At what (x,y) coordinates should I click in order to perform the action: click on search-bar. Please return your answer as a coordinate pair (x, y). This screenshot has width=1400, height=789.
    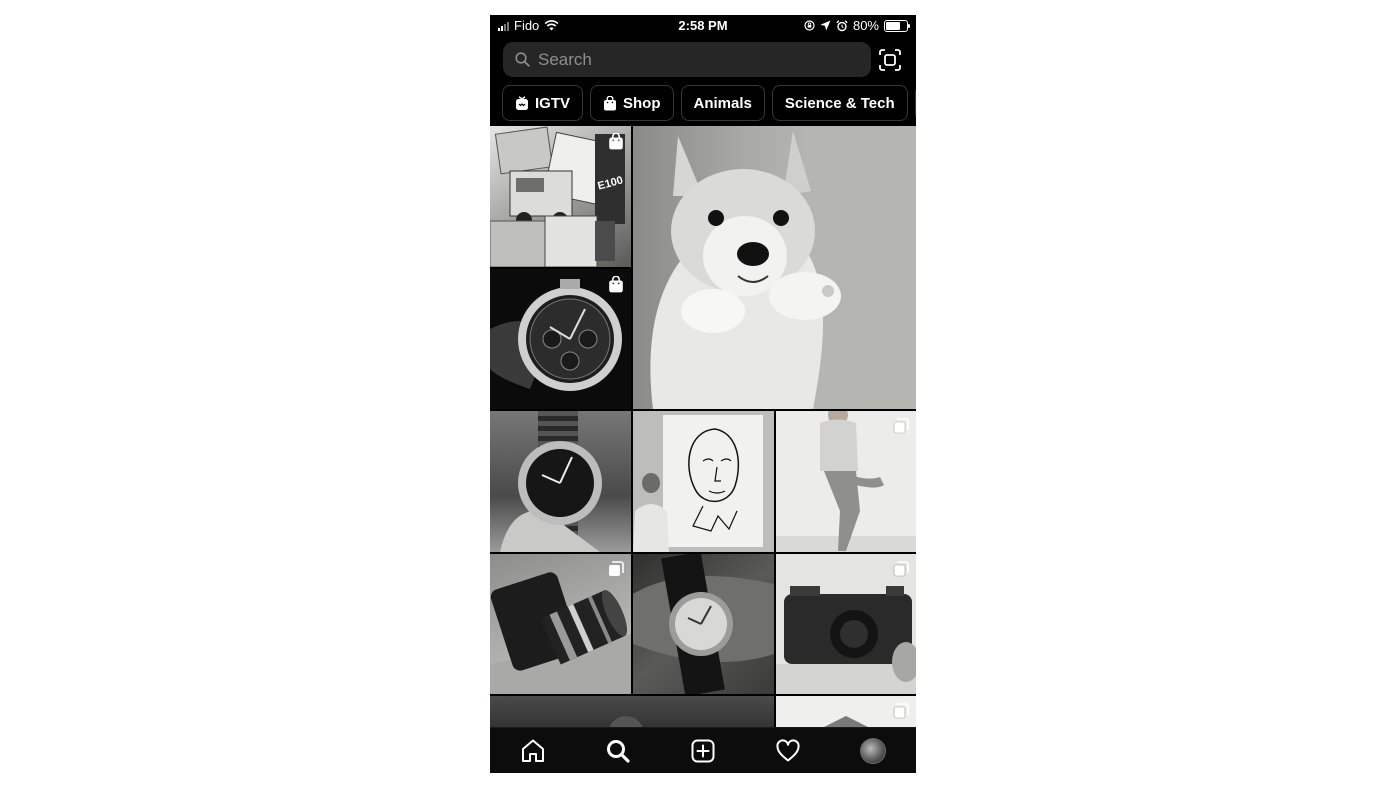
    Looking at the image, I should click on (687, 59).